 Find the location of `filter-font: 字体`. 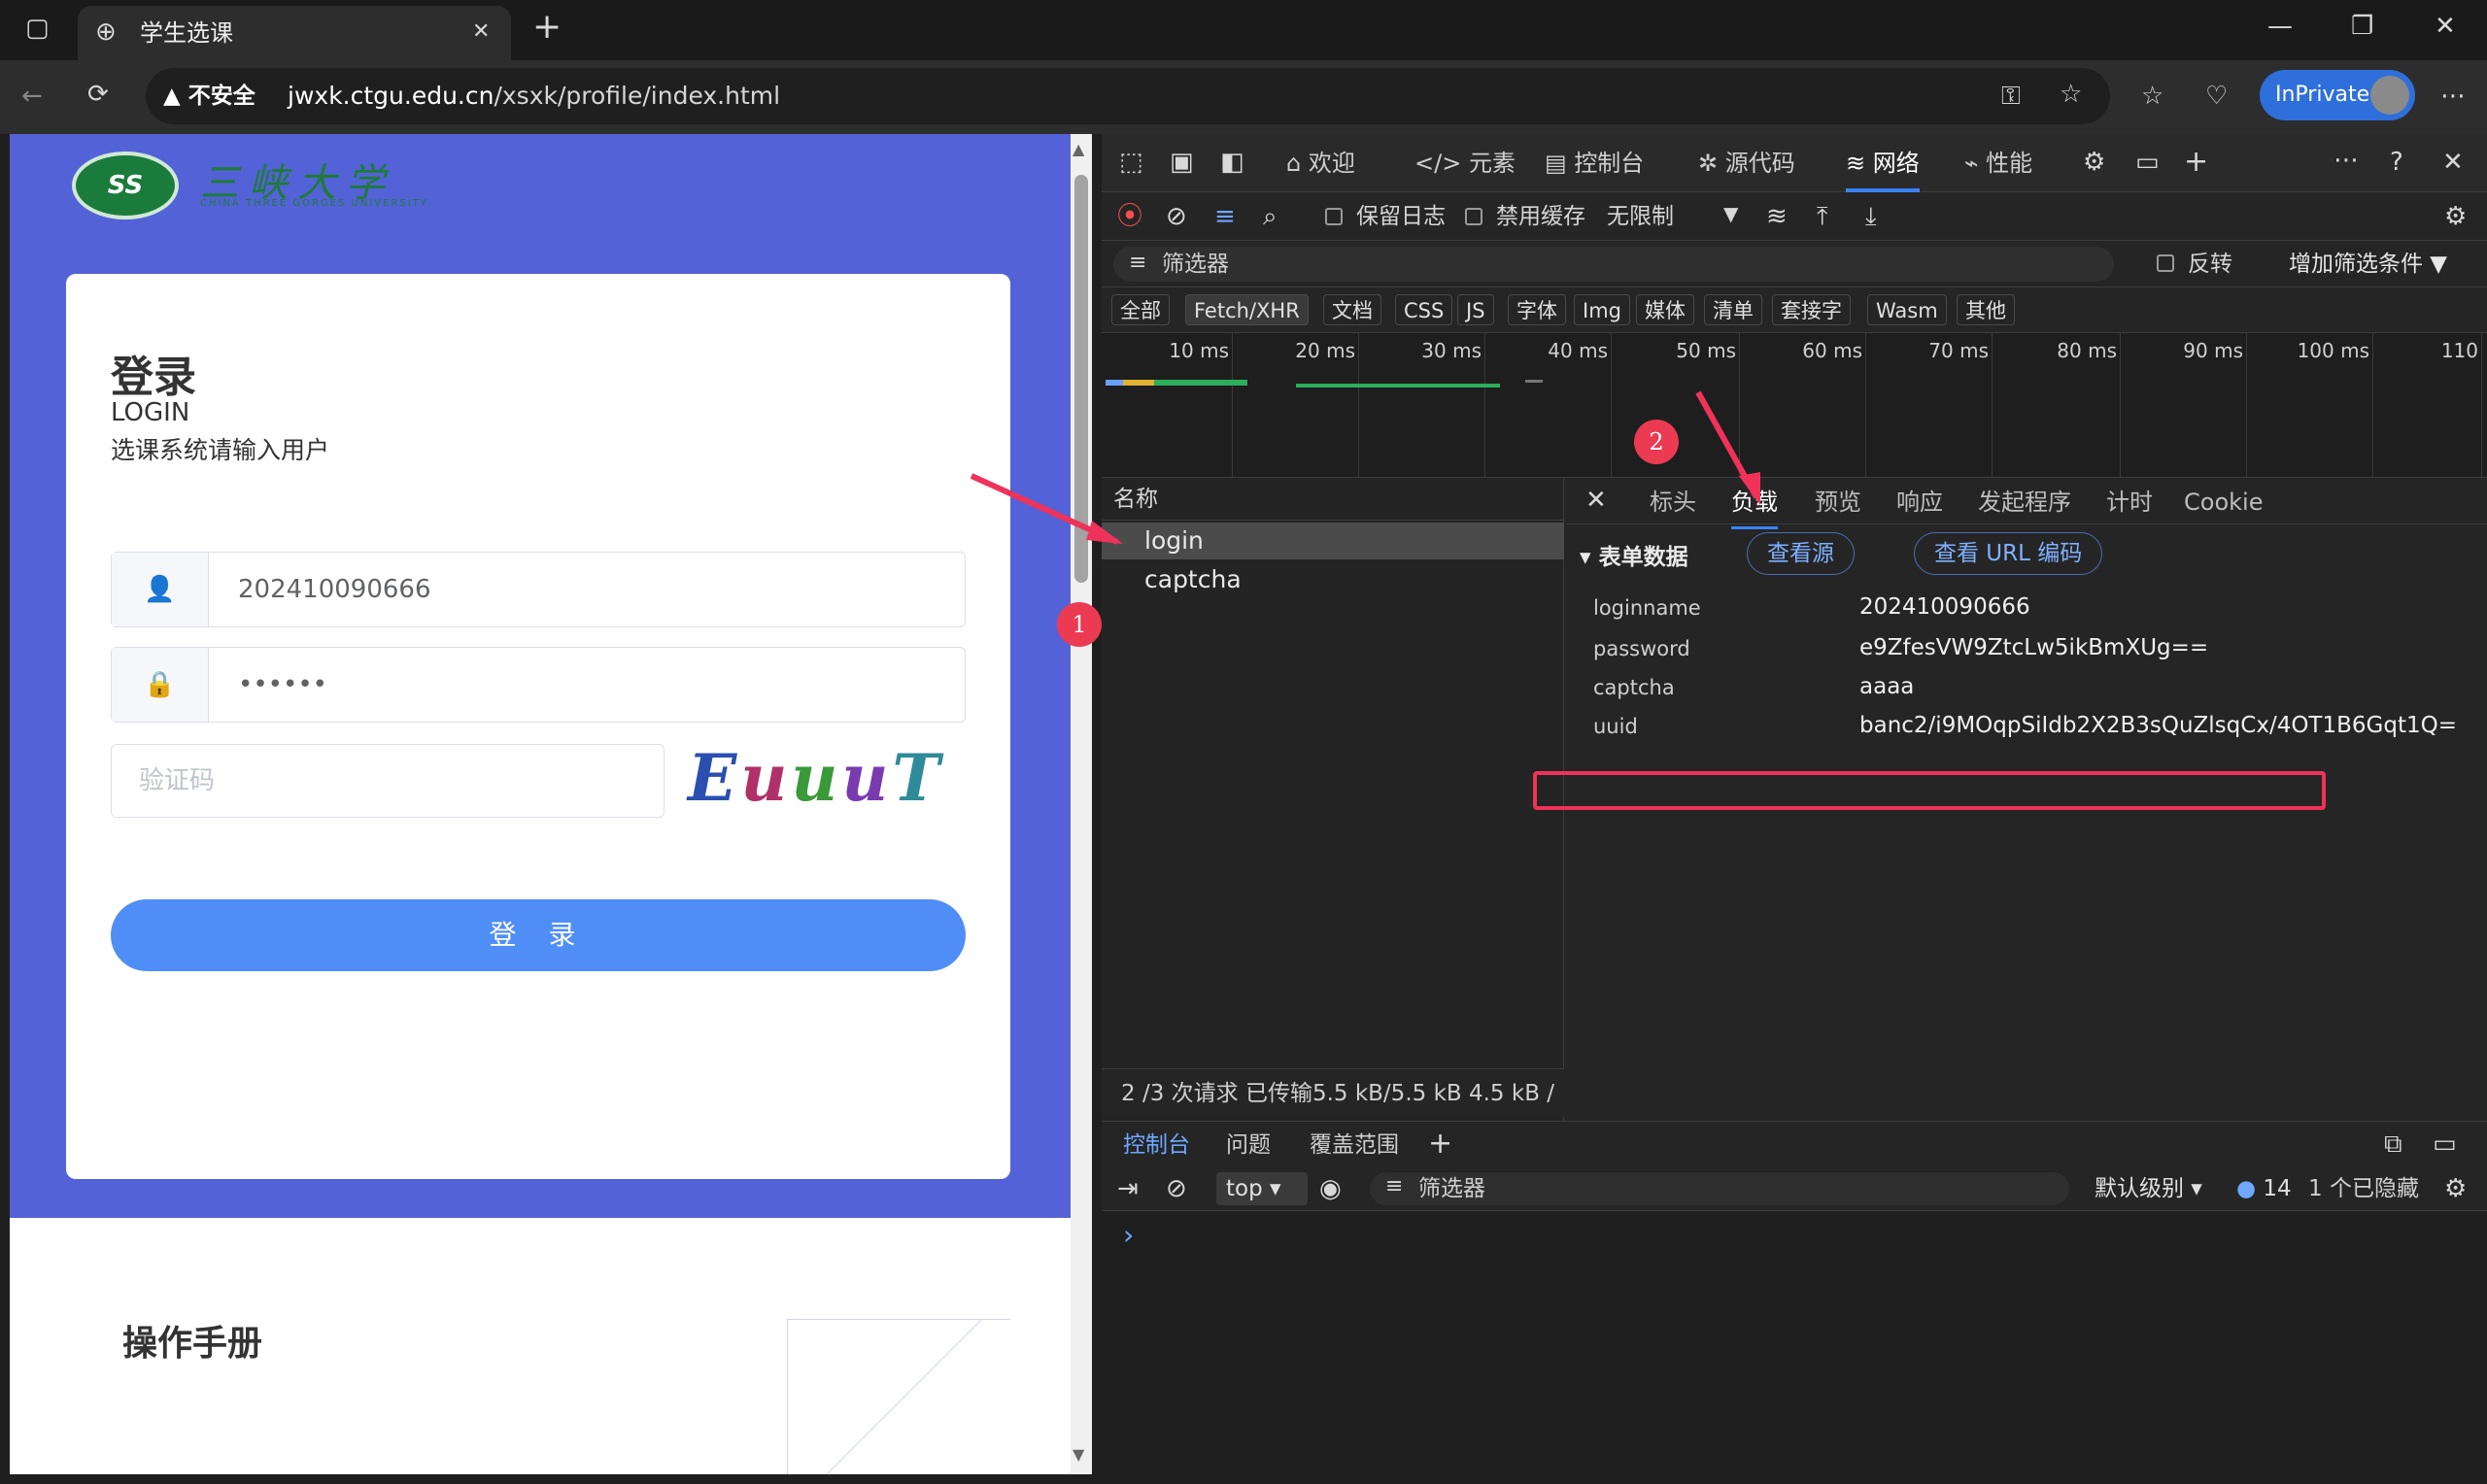

filter-font: 字体 is located at coordinates (1537, 309).